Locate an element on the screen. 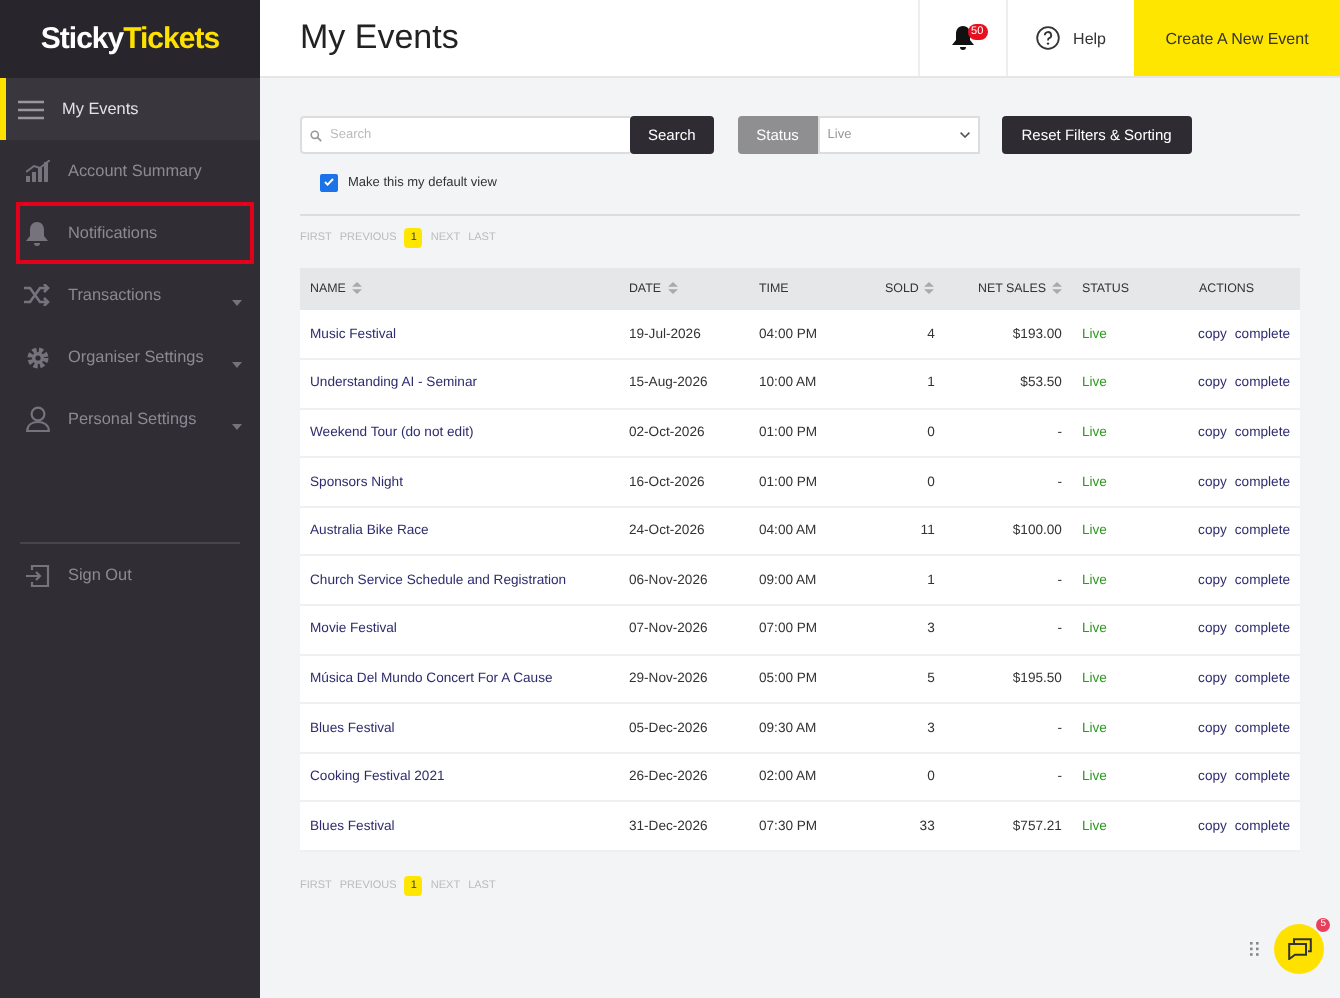  sign-out-icon is located at coordinates (37, 575).